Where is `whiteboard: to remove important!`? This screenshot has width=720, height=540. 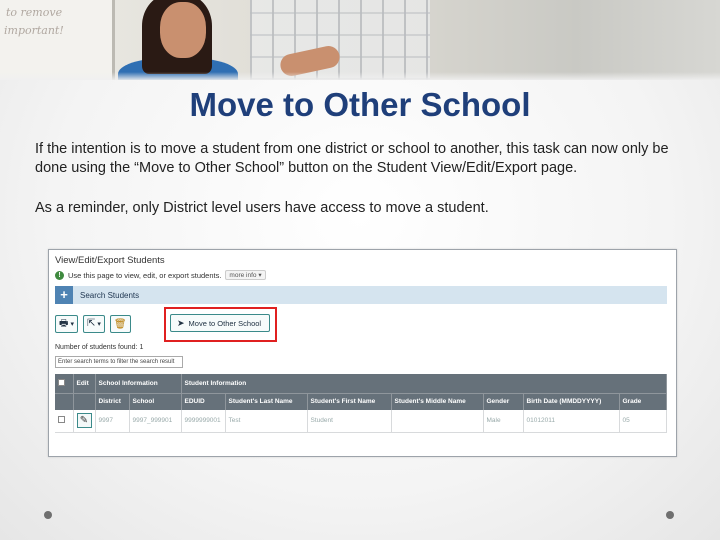
whiteboard: to remove important! is located at coordinates (57, 40).